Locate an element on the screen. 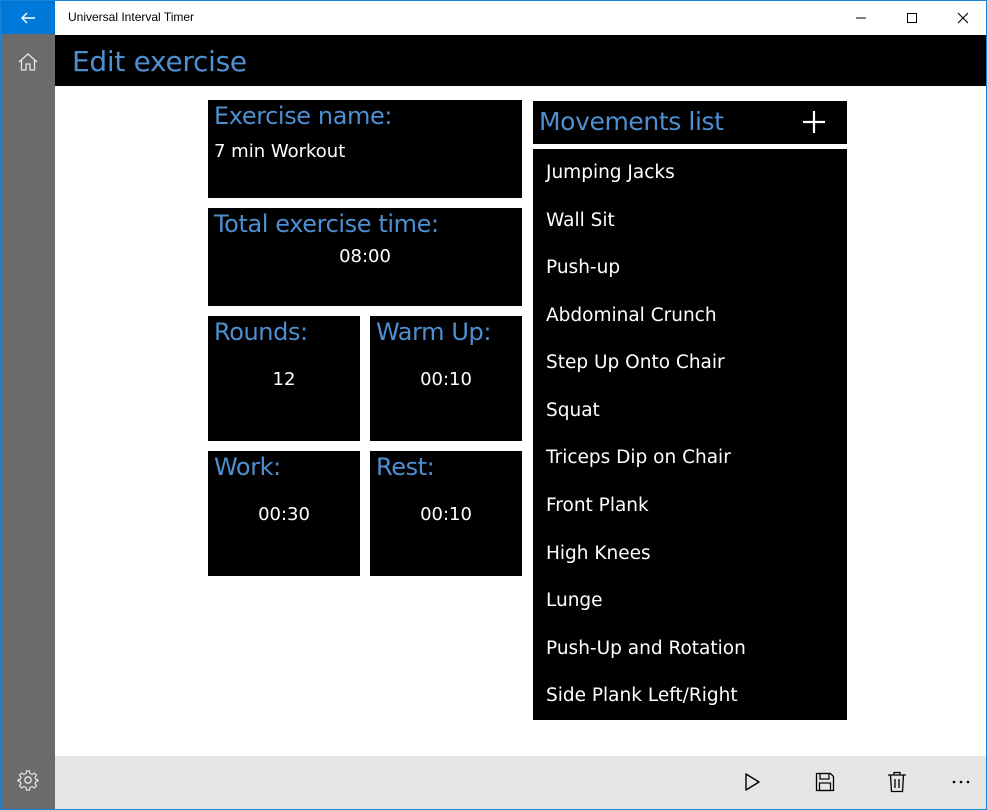 This screenshot has width=987, height=810. back-arrow-icon is located at coordinates (28, 17).